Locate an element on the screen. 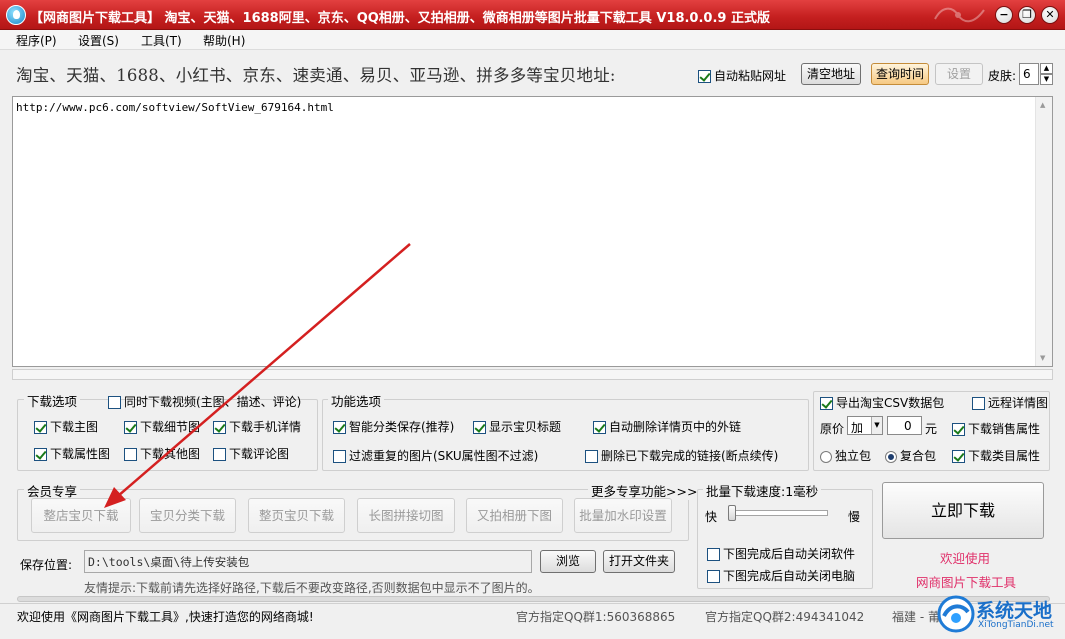  batch-watermark-button: 批量加水印设置 is located at coordinates (623, 515).